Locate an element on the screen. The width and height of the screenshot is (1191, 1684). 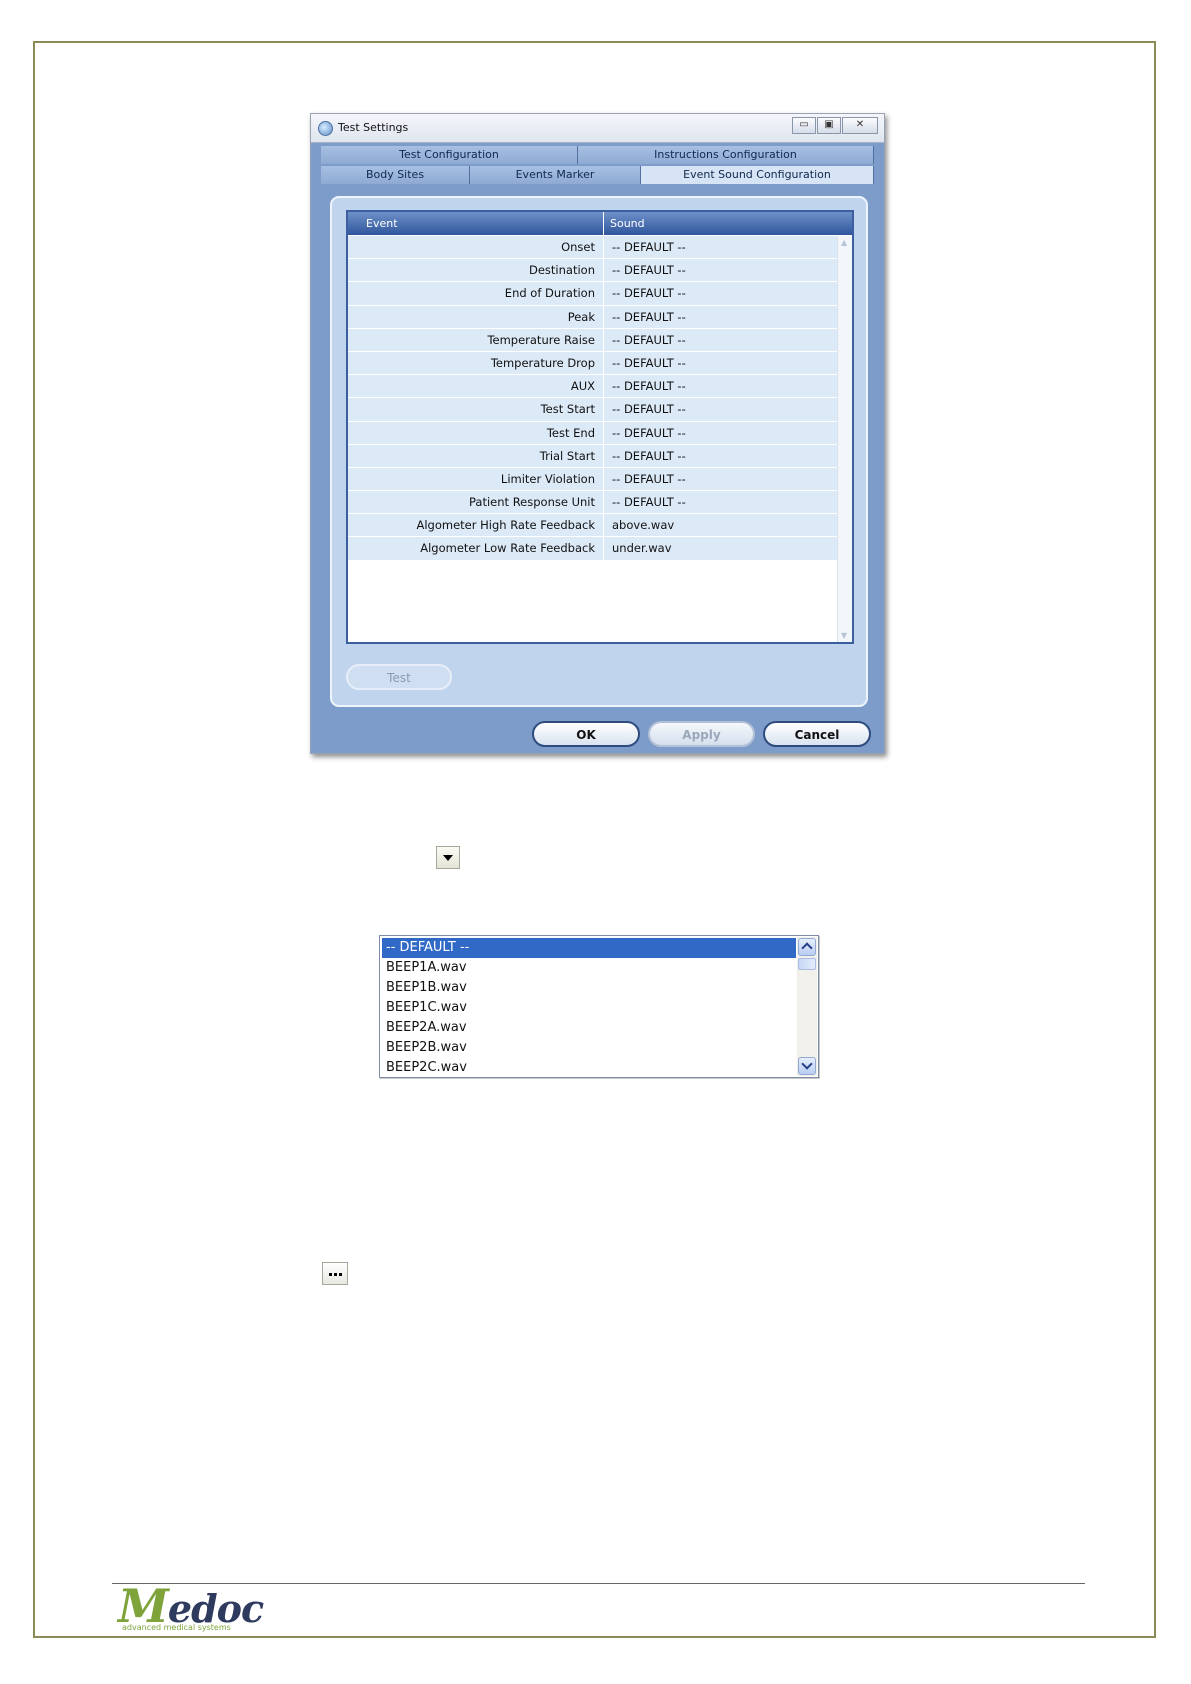
maximize-icon: ▣ is located at coordinates (829, 125).